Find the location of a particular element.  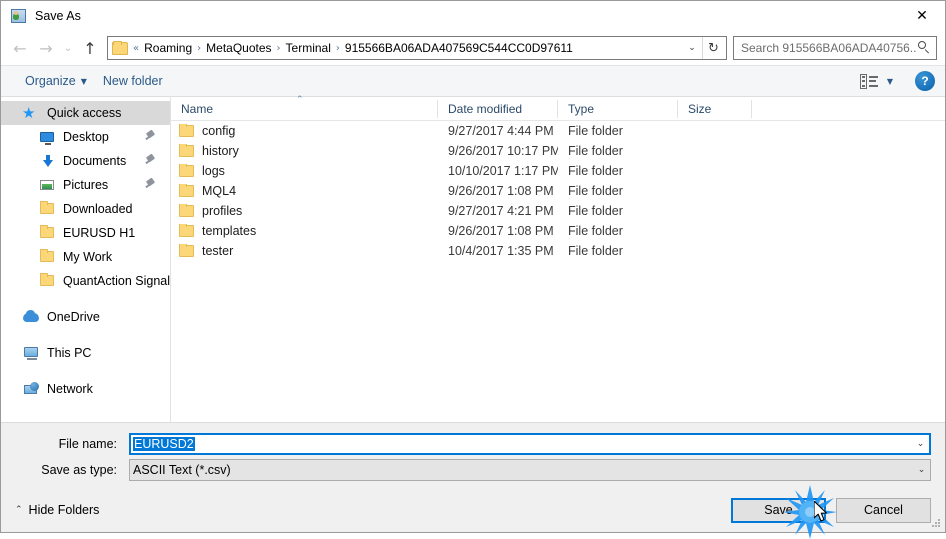

column-header-label: Size is located at coordinates (700, 108).